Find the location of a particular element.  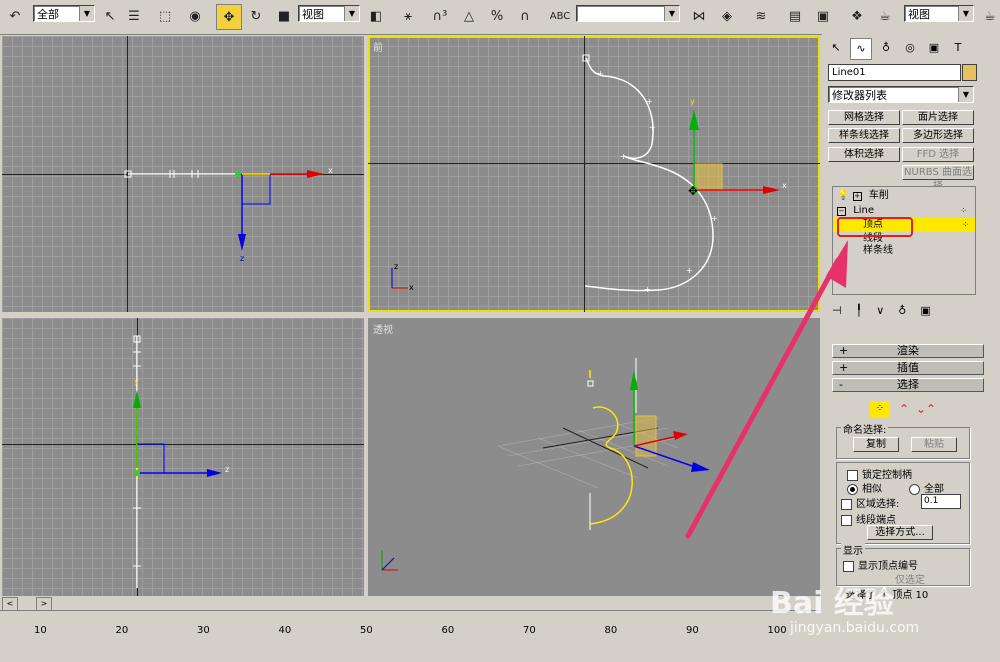

lock-handles-checkbox is located at coordinates (852, 475).